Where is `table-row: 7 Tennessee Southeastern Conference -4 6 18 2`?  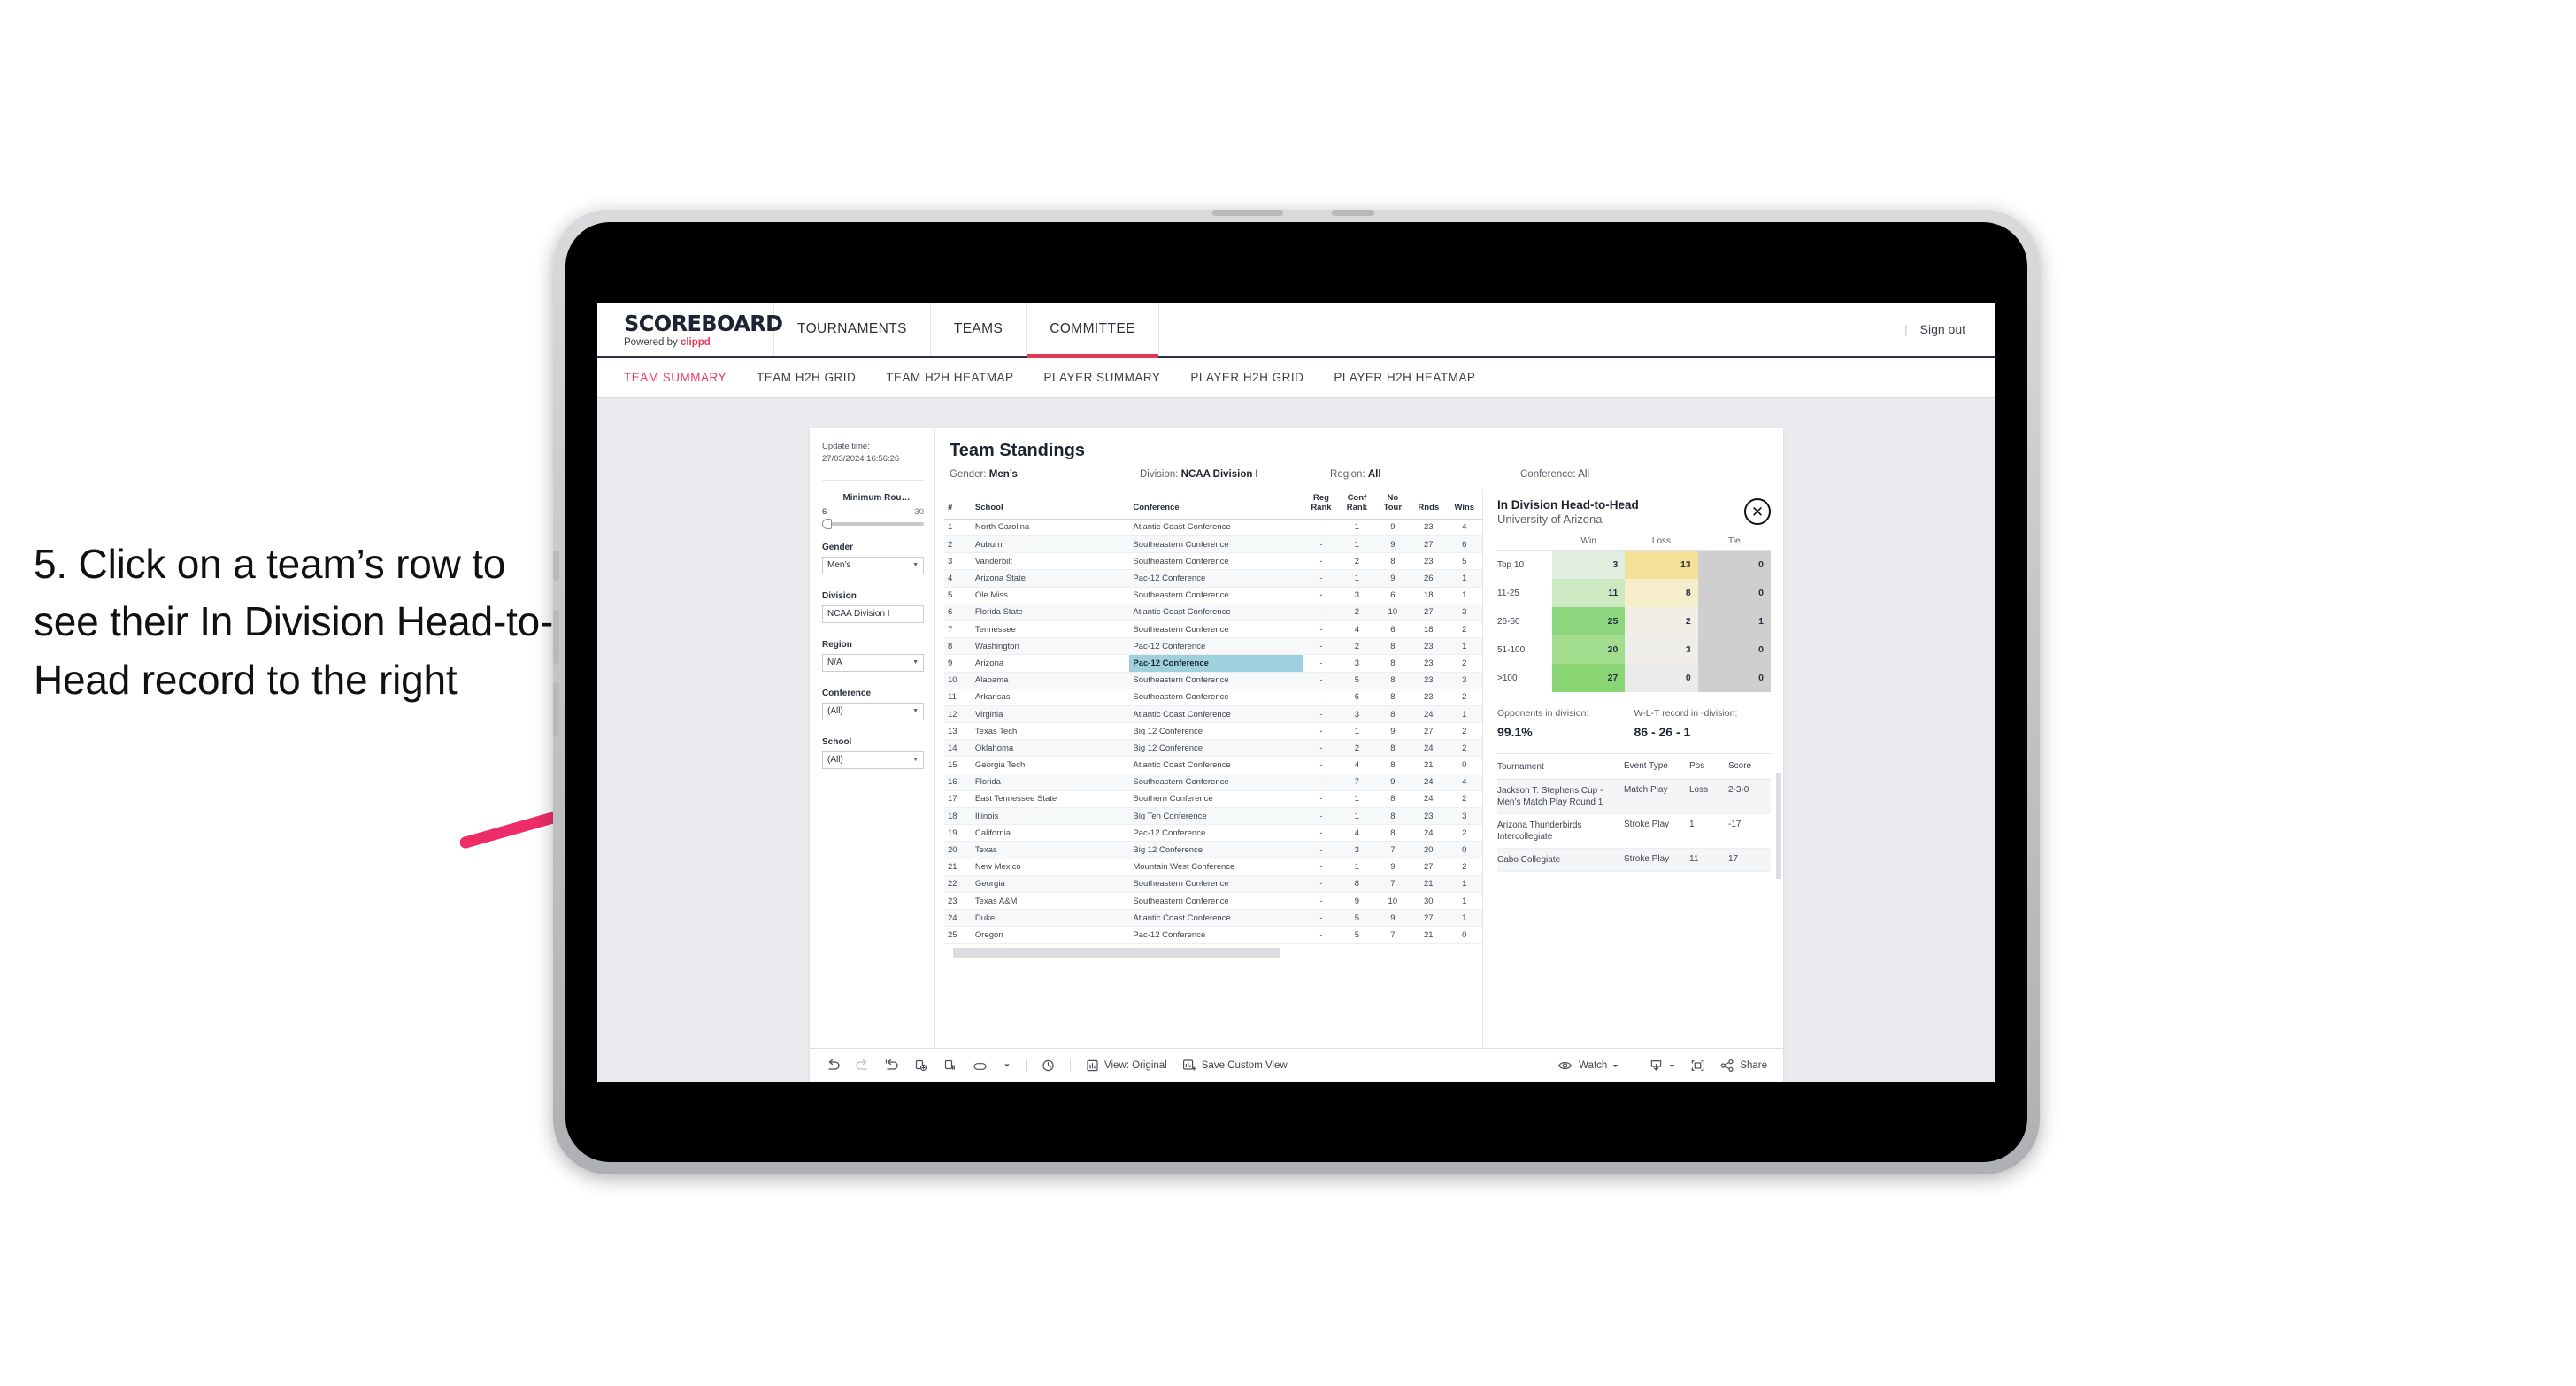 table-row: 7 Tennessee Southeastern Conference -4 6 18 2 is located at coordinates (1213, 630).